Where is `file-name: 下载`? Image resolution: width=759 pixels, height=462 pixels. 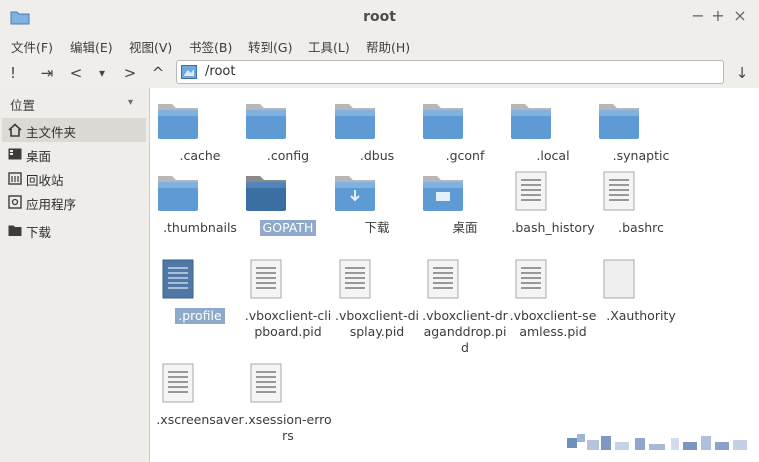
file-name: 下载 is located at coordinates (377, 227).